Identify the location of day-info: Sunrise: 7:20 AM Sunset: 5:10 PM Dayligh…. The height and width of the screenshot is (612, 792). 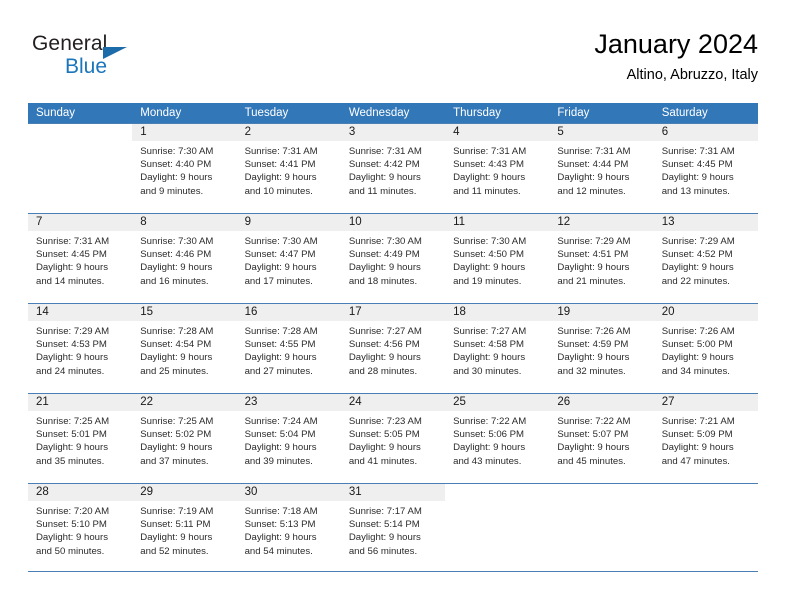
(80, 529).